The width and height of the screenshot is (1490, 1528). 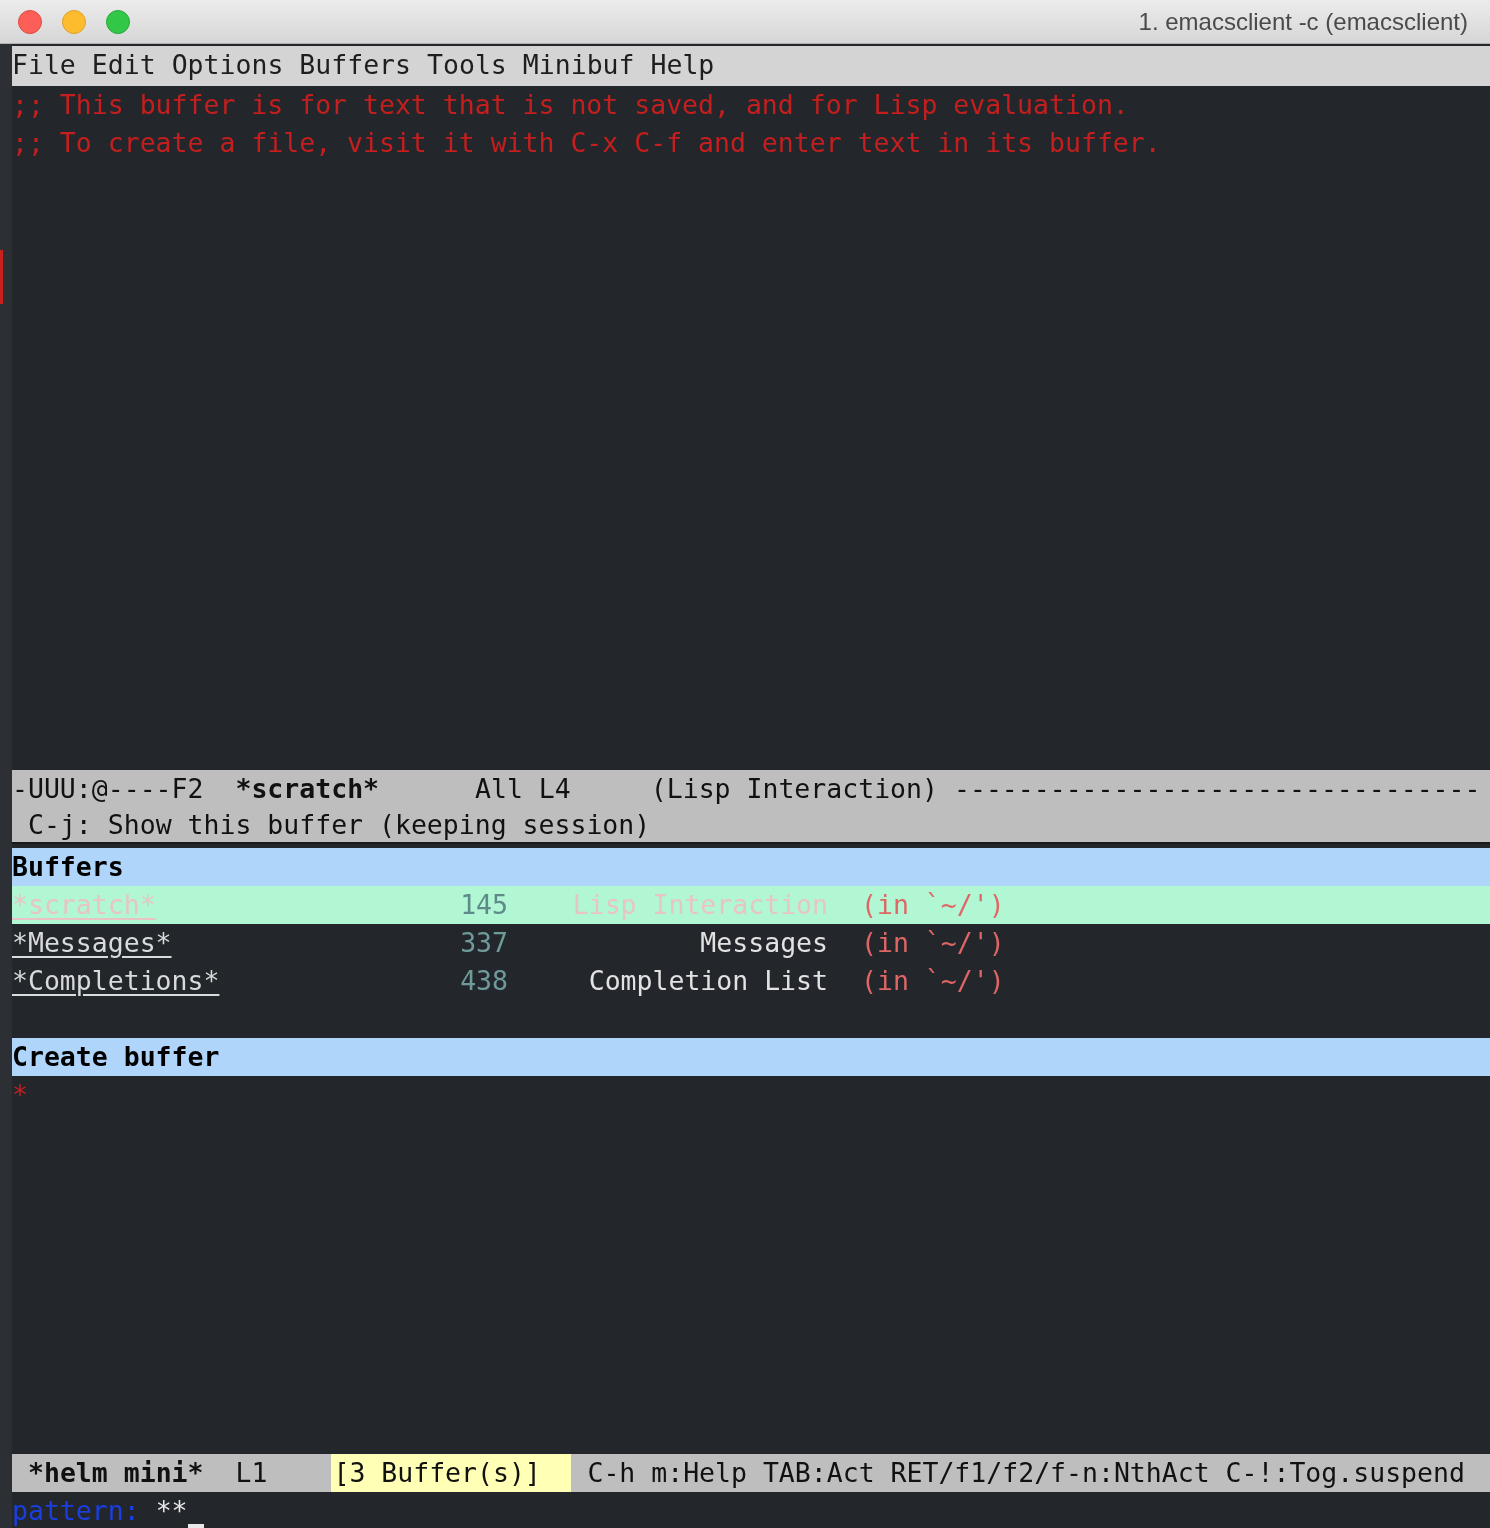 What do you see at coordinates (92, 943) in the screenshot?
I see `buffer-name: *Messages*` at bounding box center [92, 943].